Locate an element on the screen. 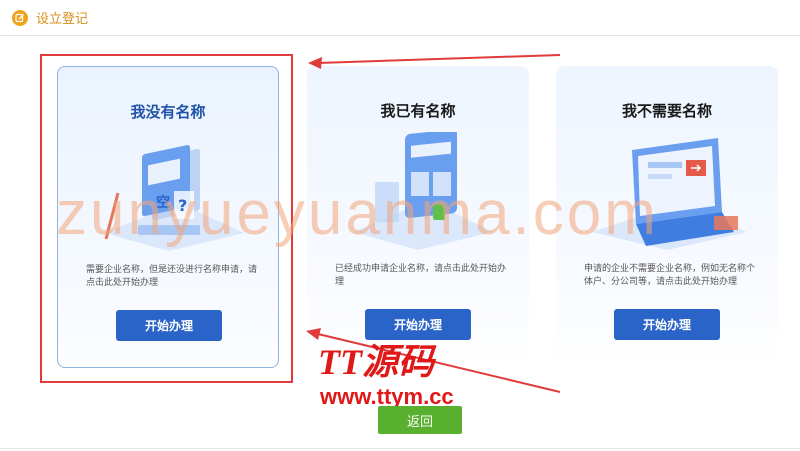 The height and width of the screenshot is (451, 800). edit-icon is located at coordinates (20, 17).